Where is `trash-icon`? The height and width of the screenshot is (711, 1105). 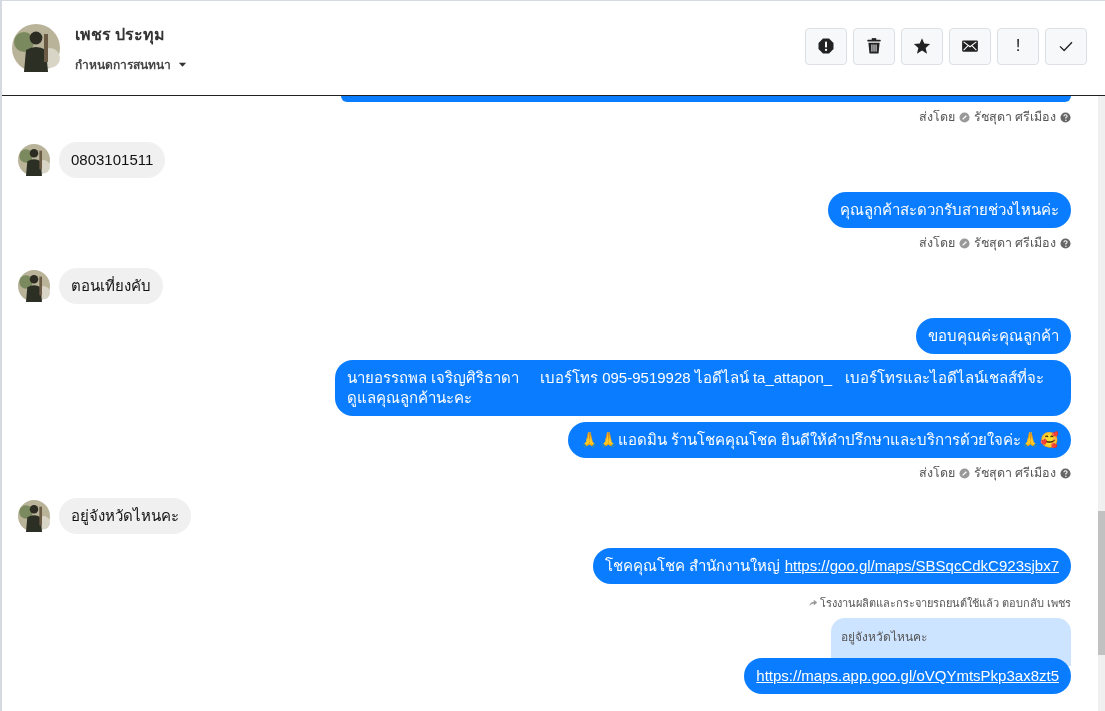
trash-icon is located at coordinates (874, 46).